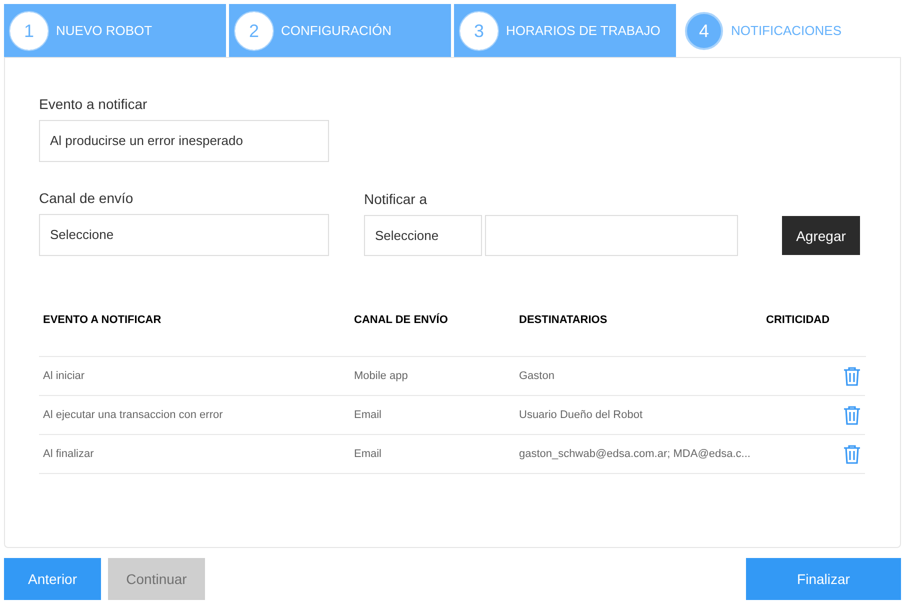  I want to click on nav-button: Anterior, so click(52, 579).